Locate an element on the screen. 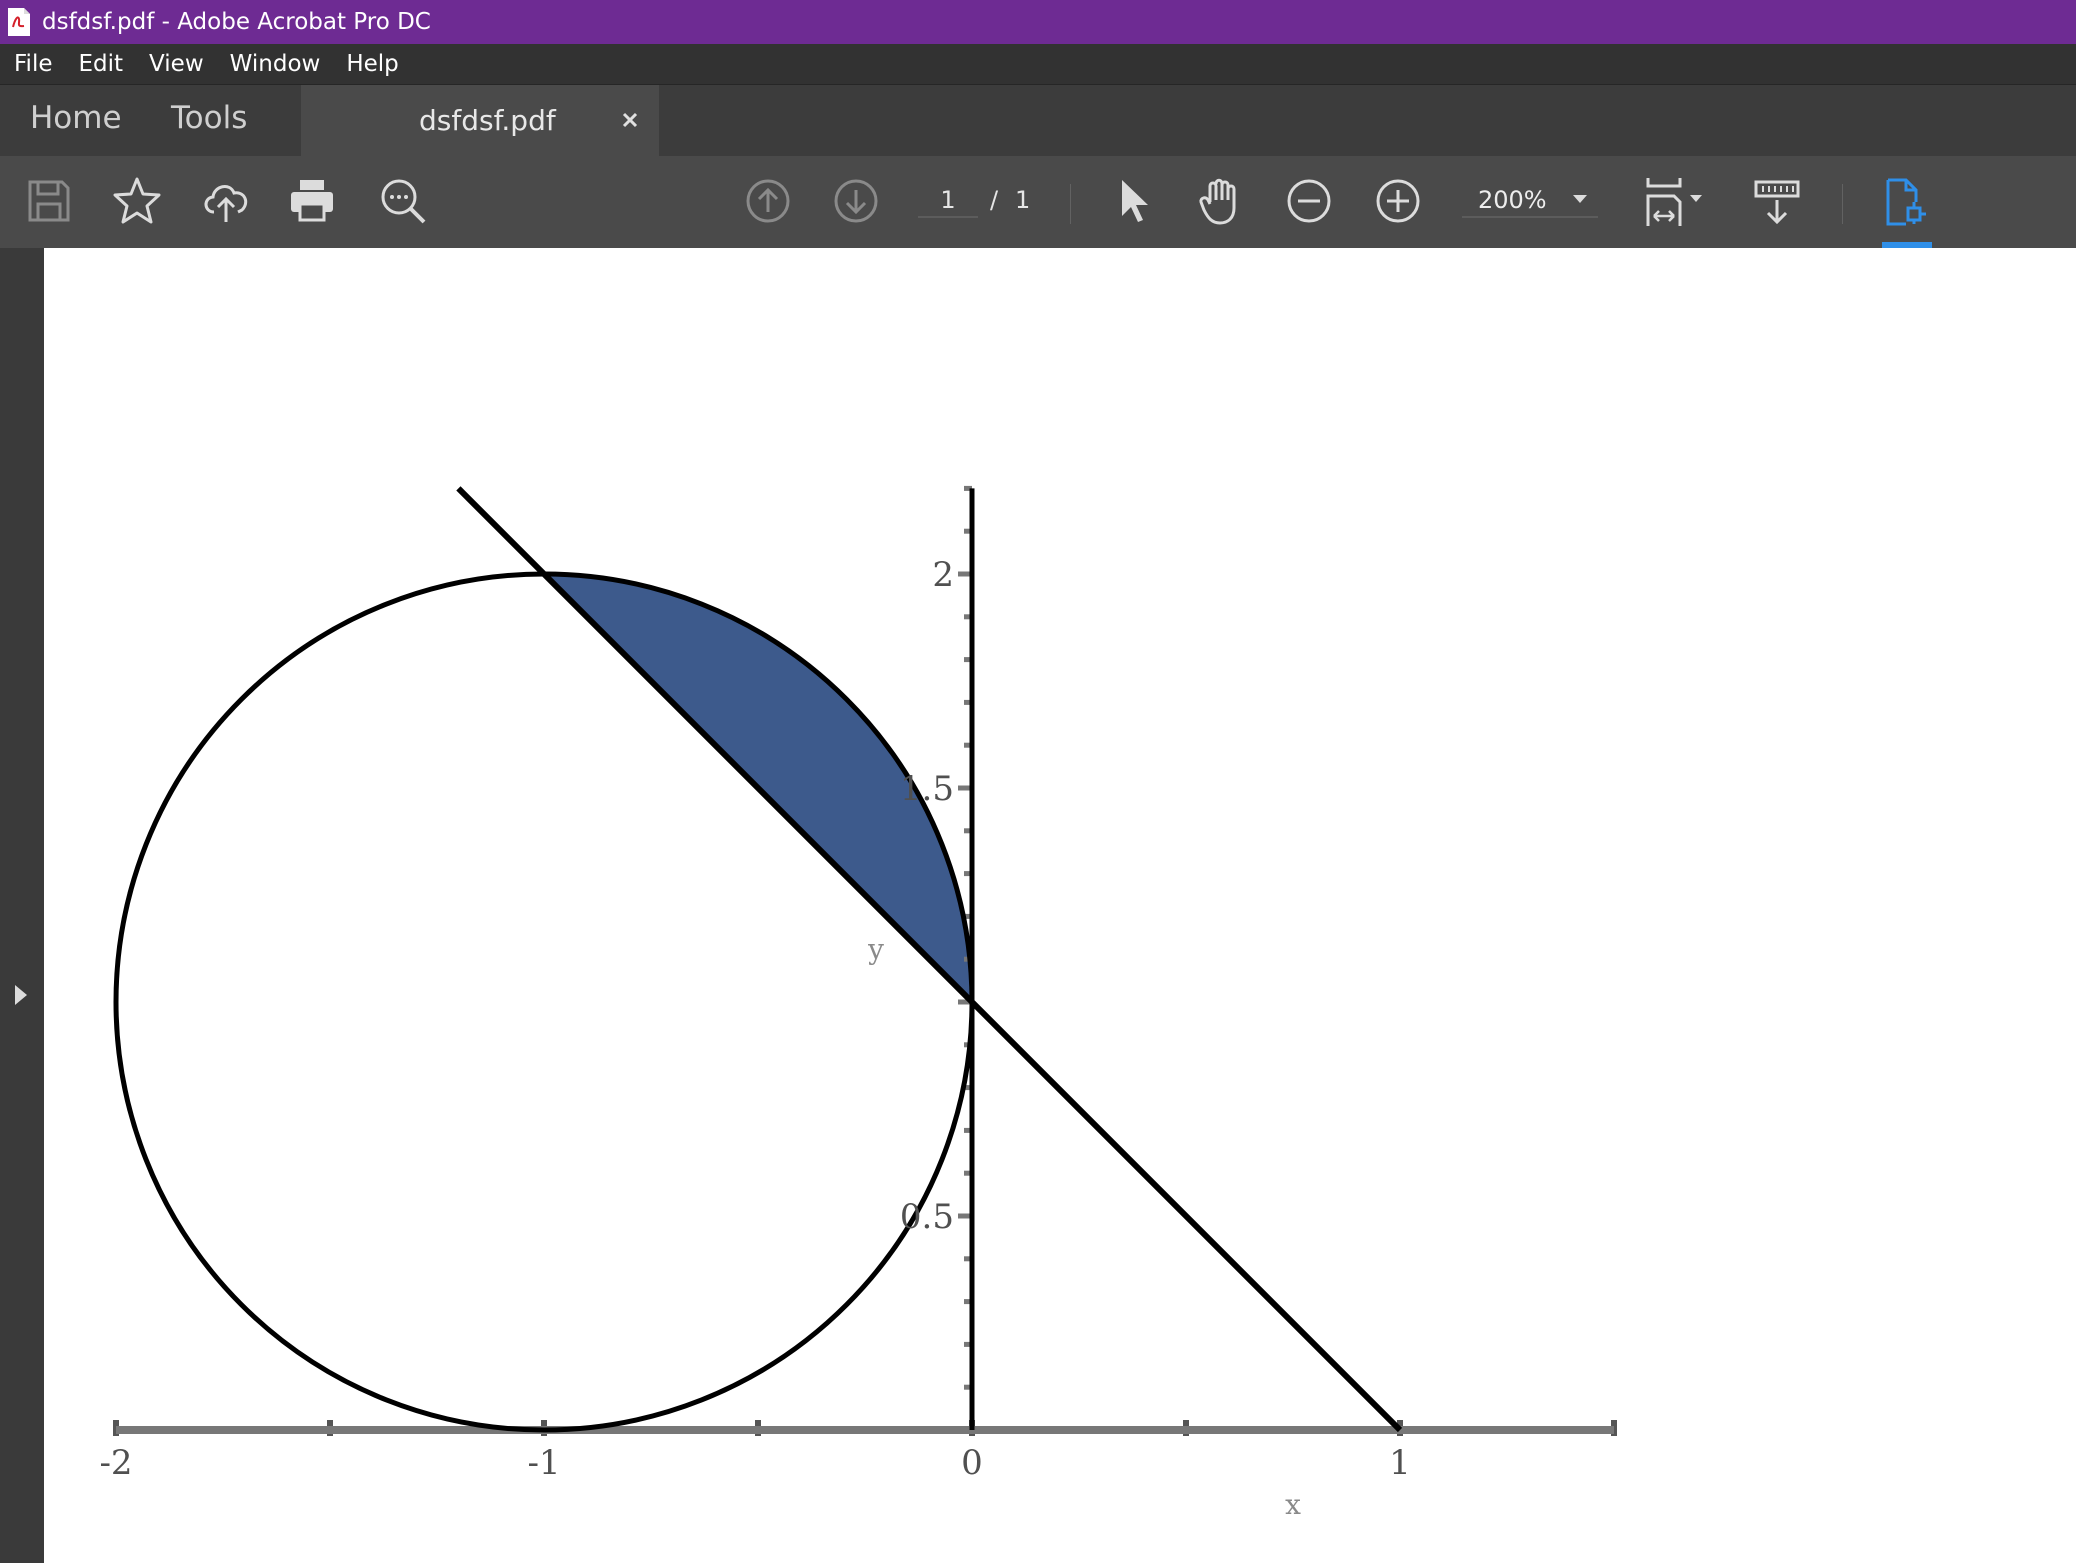 This screenshot has width=2076, height=1563. select-tool-button is located at coordinates (1135, 201).